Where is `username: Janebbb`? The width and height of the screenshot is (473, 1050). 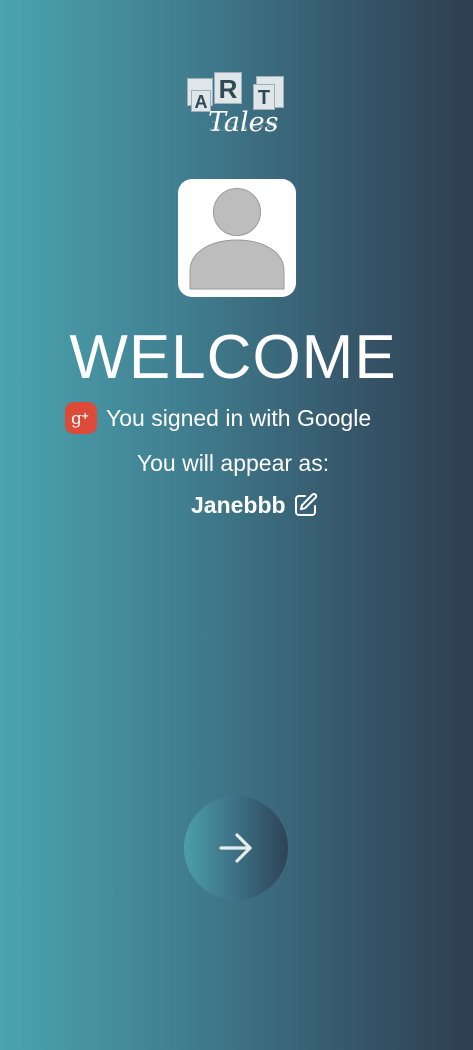 username: Janebbb is located at coordinates (238, 505).